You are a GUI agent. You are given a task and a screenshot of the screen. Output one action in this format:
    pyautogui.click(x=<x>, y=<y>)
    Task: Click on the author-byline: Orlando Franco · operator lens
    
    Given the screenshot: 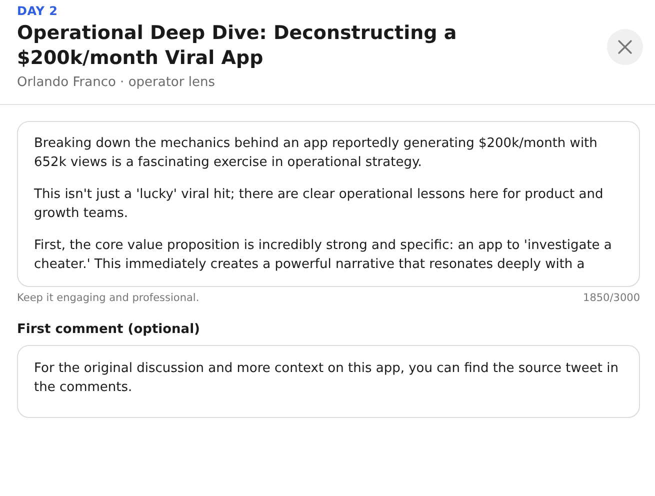 What is the action you would take?
    pyautogui.click(x=116, y=82)
    